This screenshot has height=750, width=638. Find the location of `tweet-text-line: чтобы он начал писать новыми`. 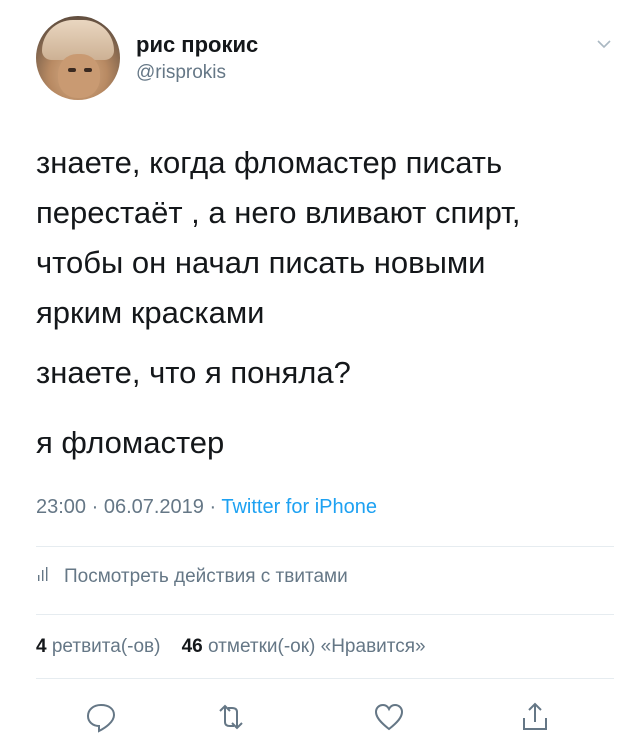

tweet-text-line: чтобы он начал писать новыми is located at coordinates (261, 262).